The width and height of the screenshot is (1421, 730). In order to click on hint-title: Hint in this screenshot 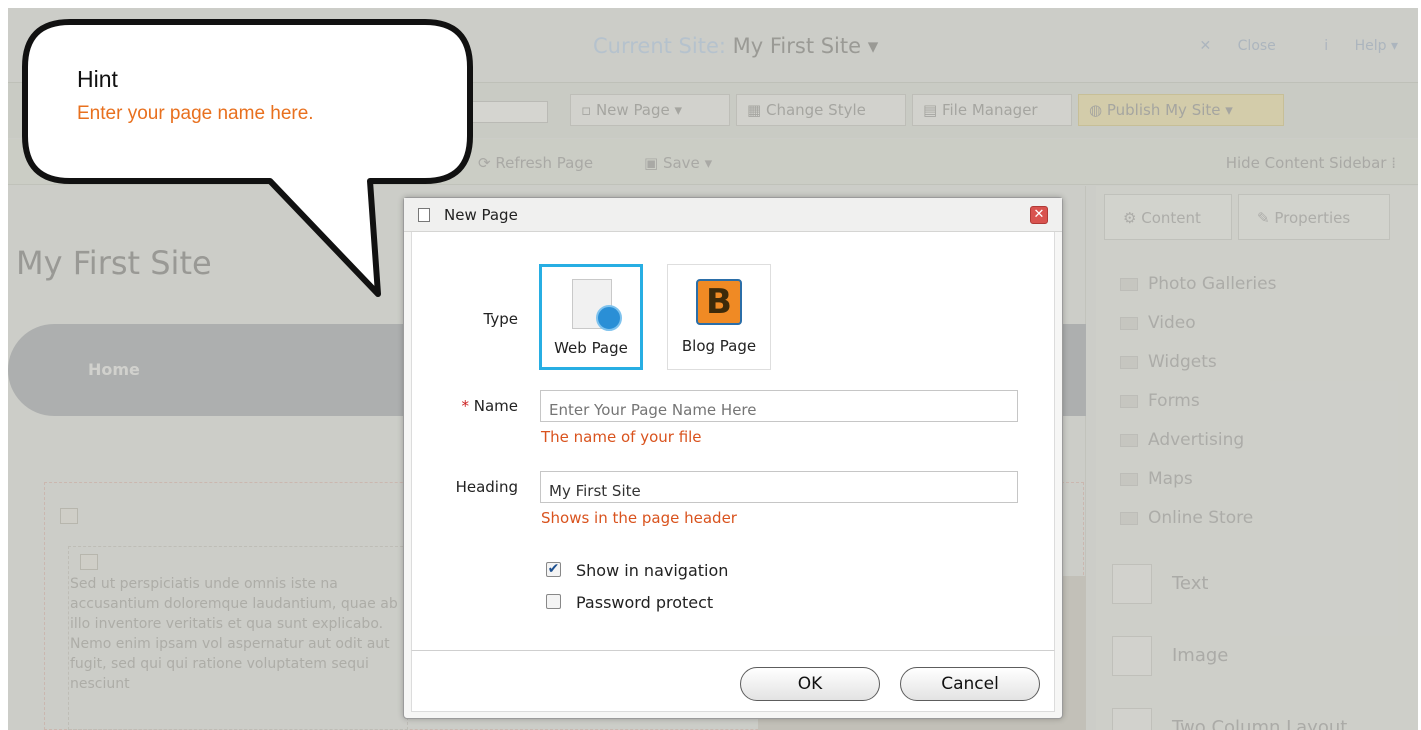, I will do `click(97, 79)`.